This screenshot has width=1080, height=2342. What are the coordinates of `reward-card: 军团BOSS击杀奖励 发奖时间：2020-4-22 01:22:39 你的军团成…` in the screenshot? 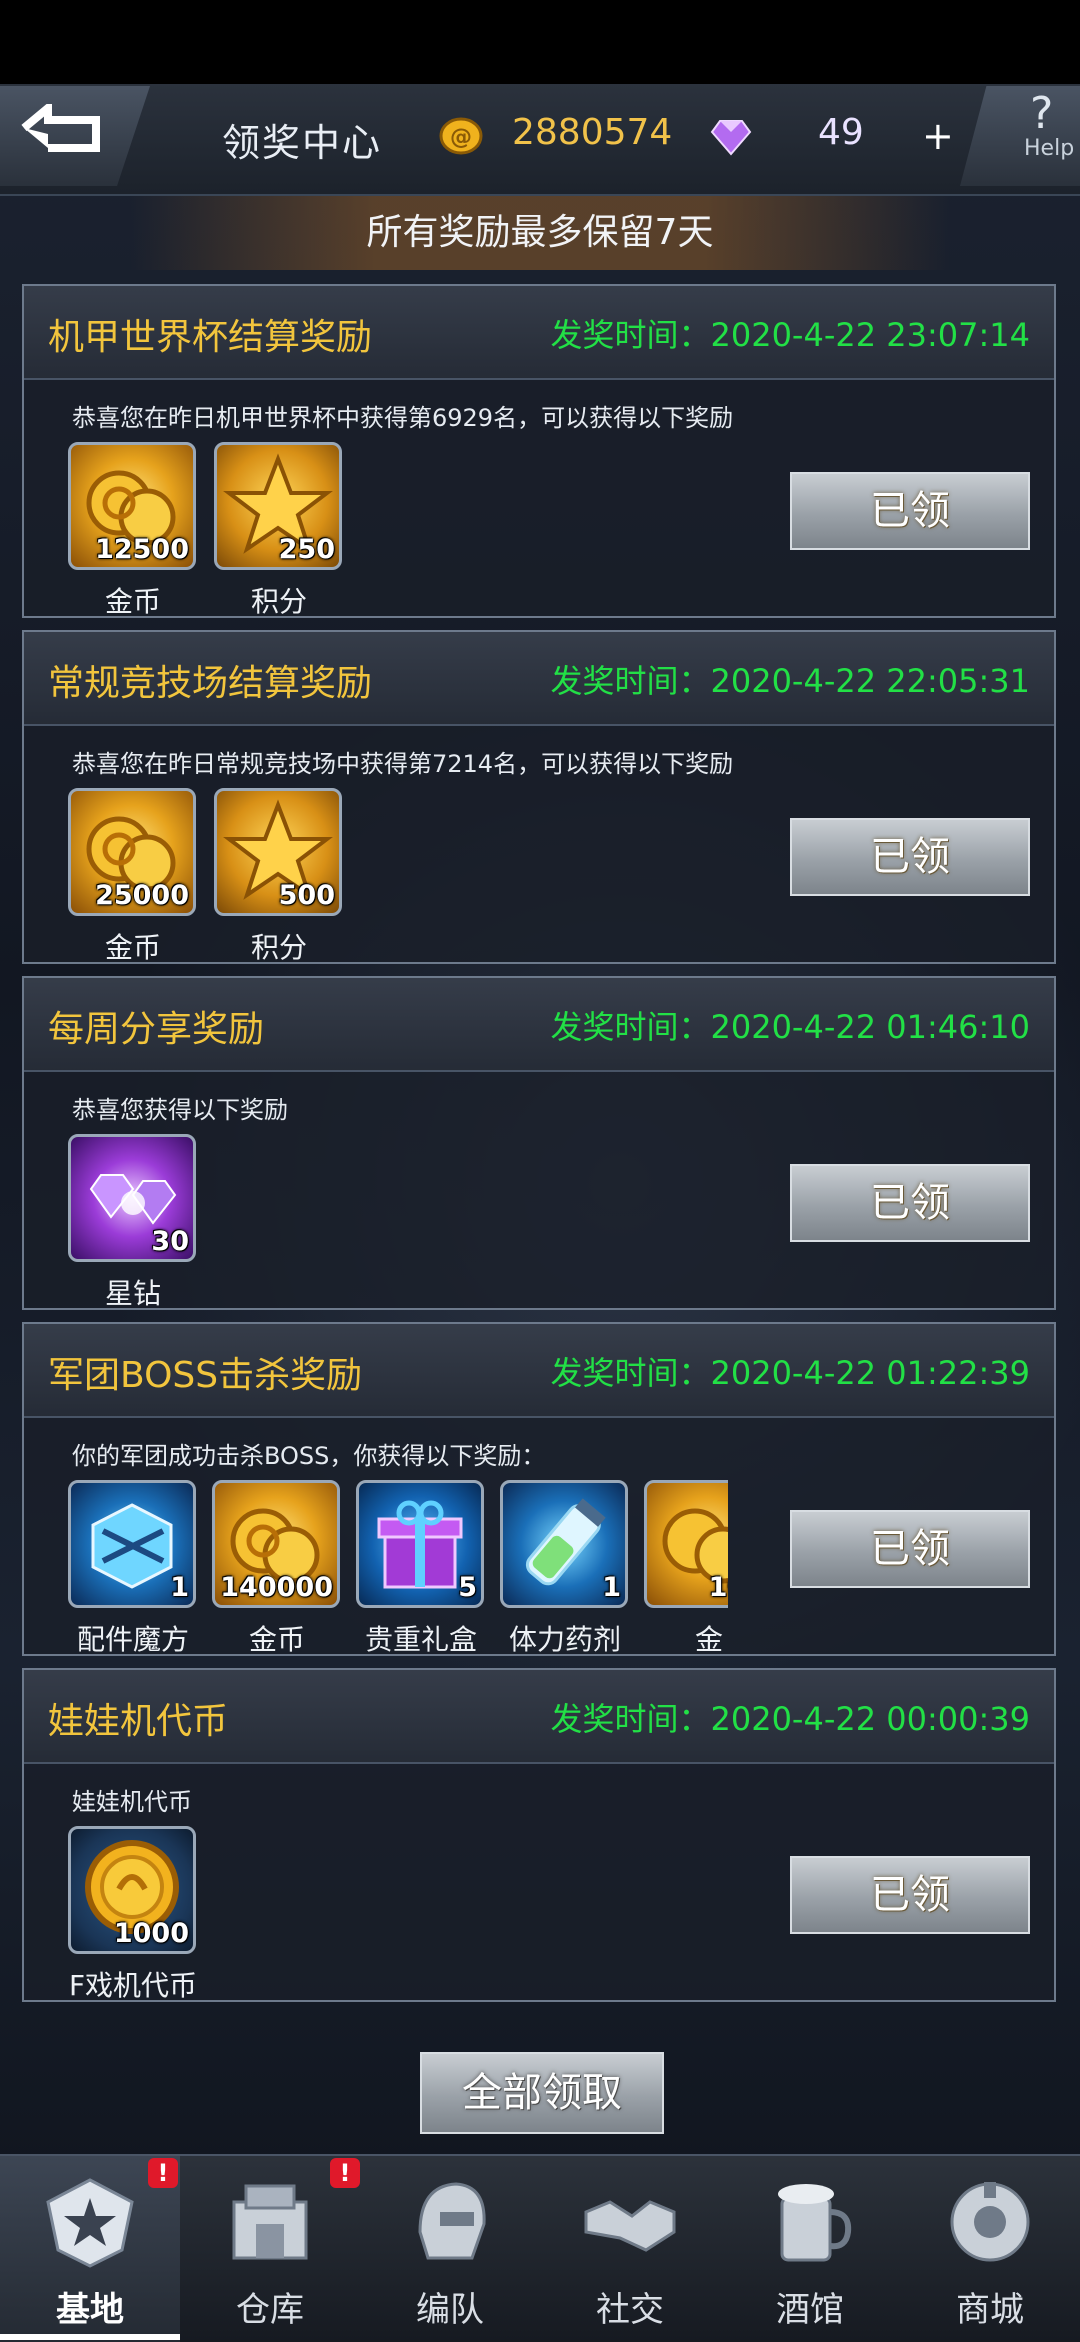 It's located at (539, 1489).